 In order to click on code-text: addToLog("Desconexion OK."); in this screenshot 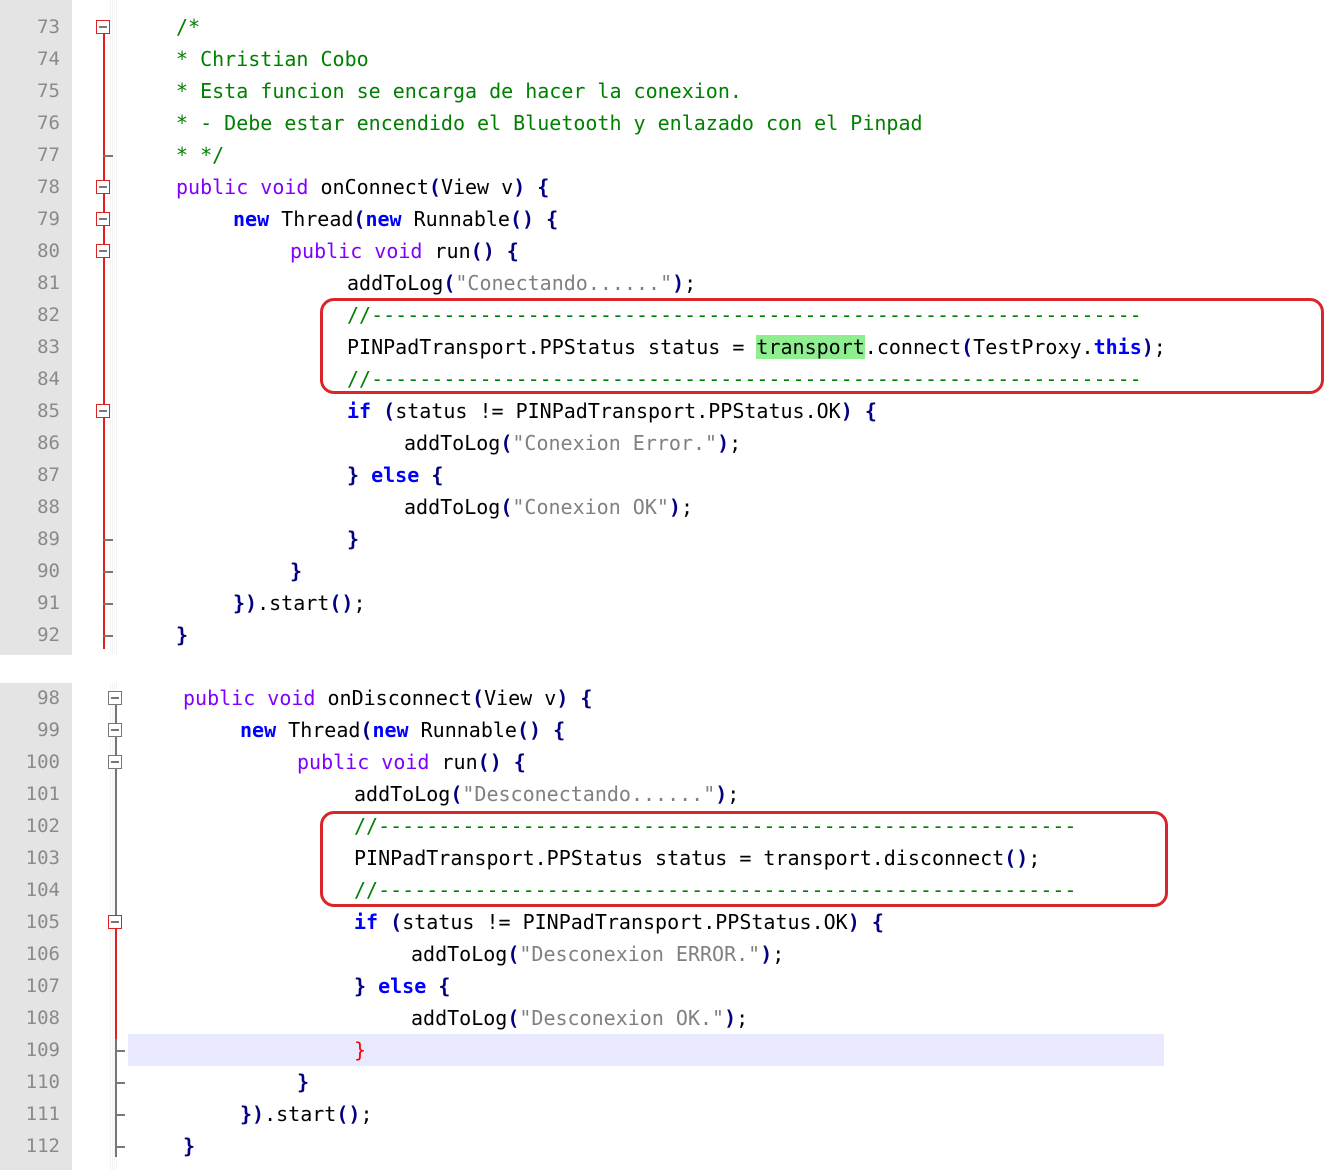, I will do `click(579, 1018)`.